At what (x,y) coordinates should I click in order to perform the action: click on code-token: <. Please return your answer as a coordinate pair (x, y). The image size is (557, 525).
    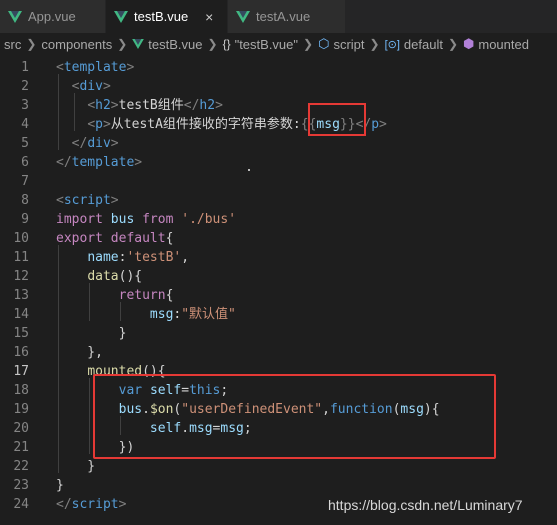
    Looking at the image, I should click on (60, 67).